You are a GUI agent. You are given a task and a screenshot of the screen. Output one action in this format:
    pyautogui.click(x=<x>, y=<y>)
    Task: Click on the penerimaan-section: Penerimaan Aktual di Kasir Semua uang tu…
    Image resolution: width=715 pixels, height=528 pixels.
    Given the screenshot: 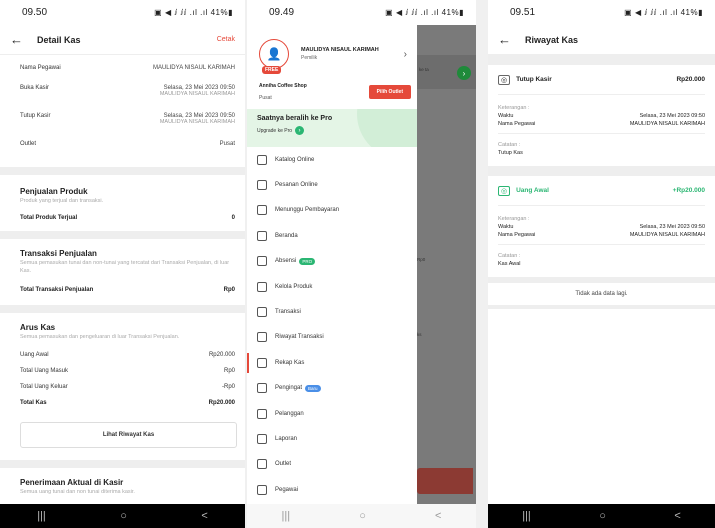 What is the action you would take?
    pyautogui.click(x=122, y=482)
    